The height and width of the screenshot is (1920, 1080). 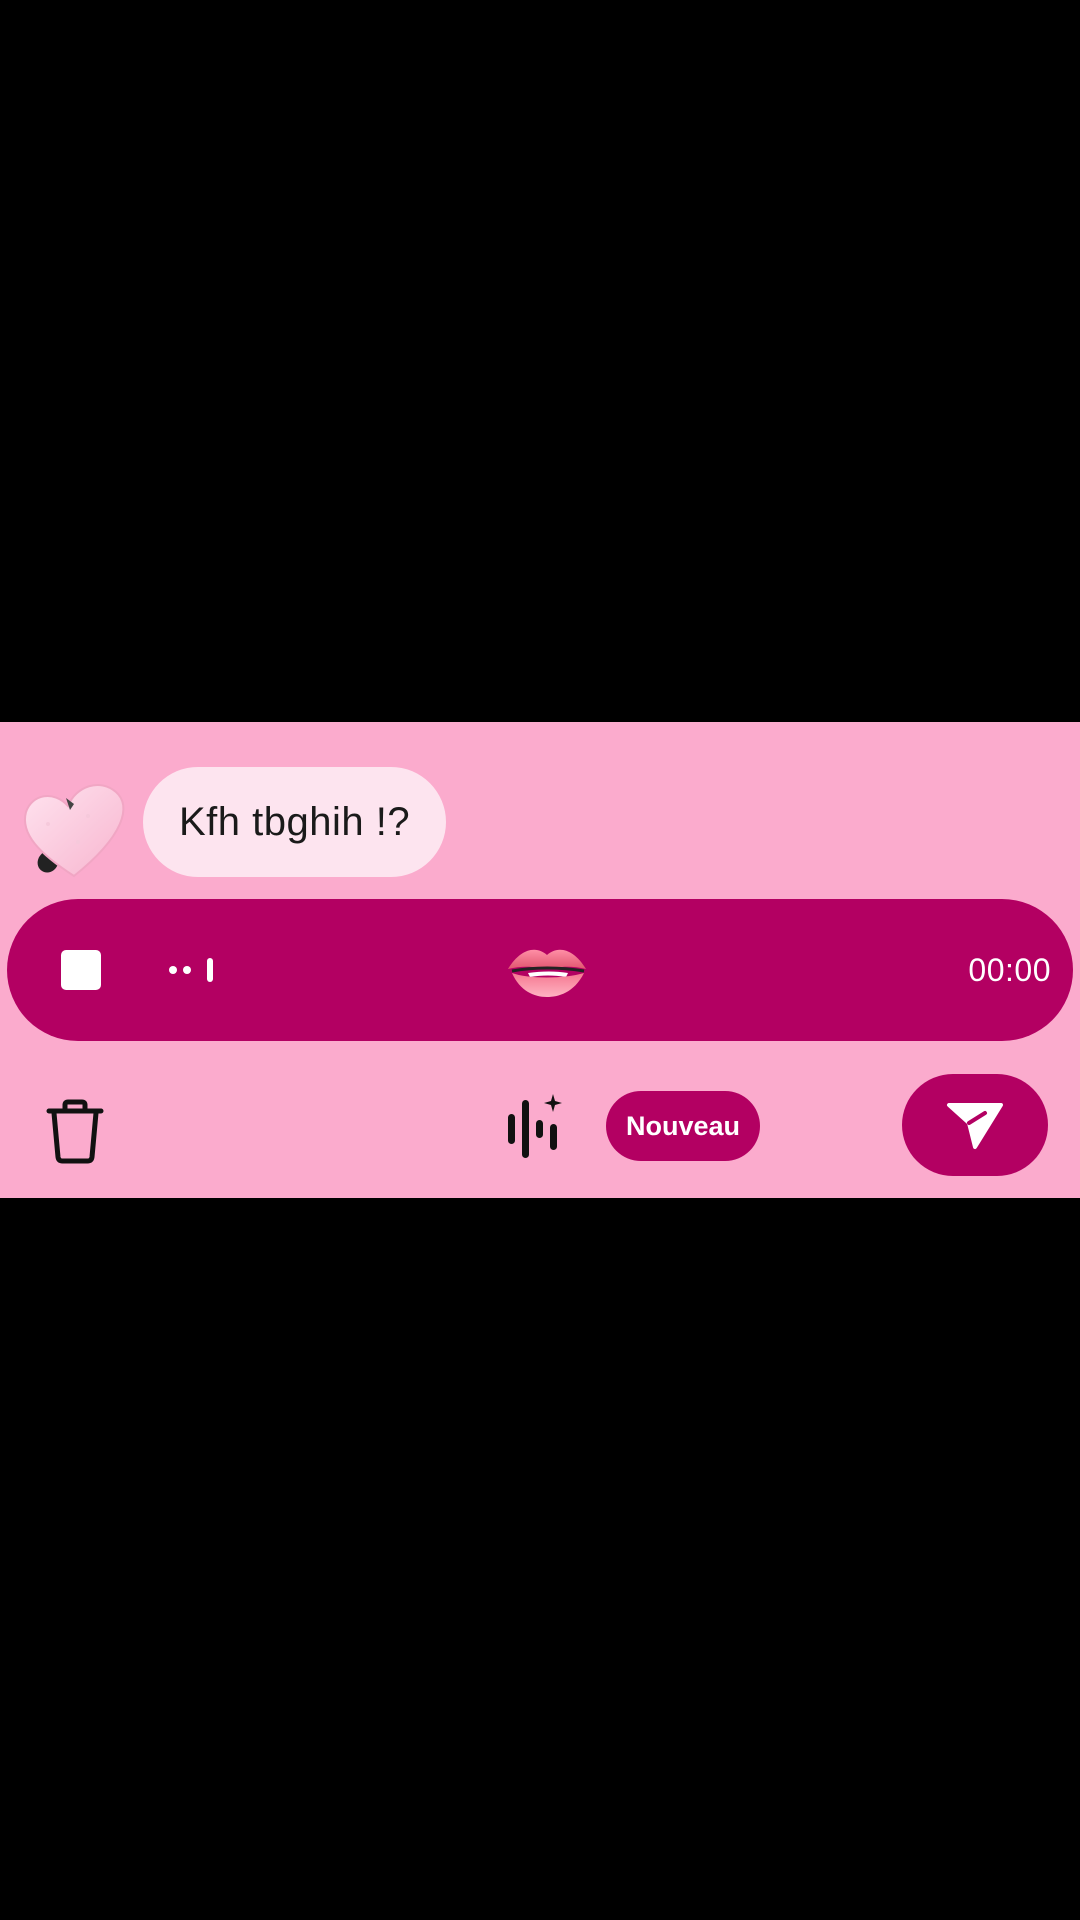 I want to click on ai-voice-effect-button, so click(x=533, y=1132).